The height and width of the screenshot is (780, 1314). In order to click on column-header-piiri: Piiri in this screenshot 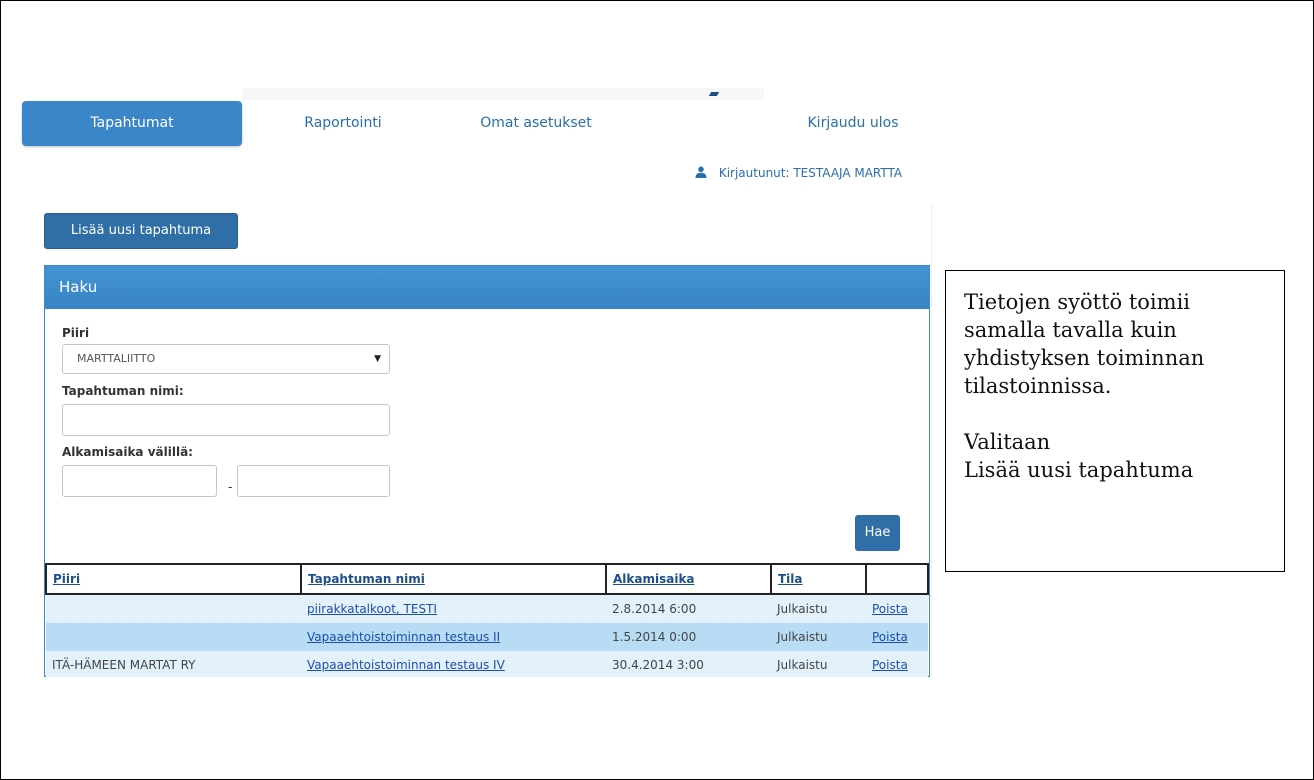, I will do `click(173, 579)`.